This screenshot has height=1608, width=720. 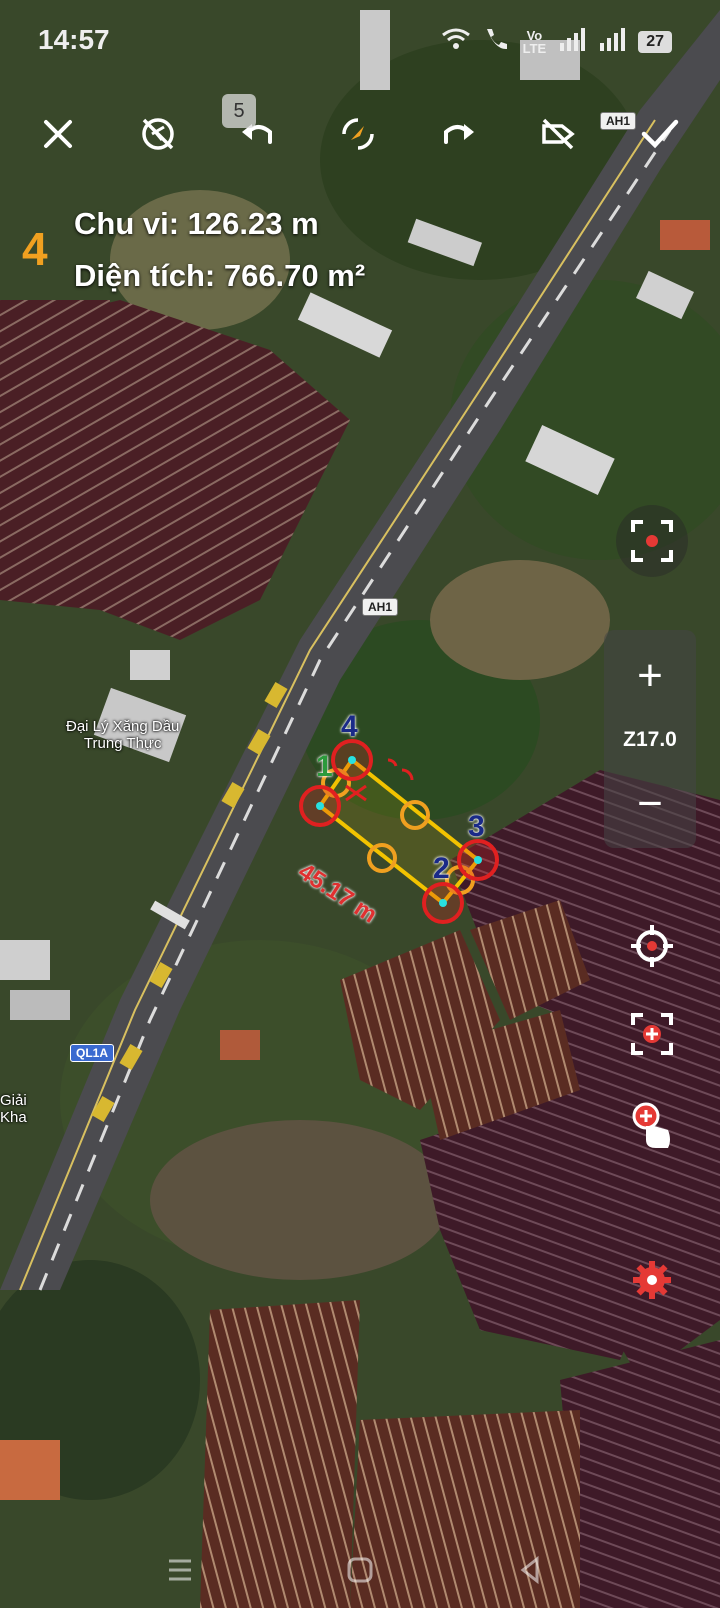 I want to click on redo-button, so click(x=458, y=134).